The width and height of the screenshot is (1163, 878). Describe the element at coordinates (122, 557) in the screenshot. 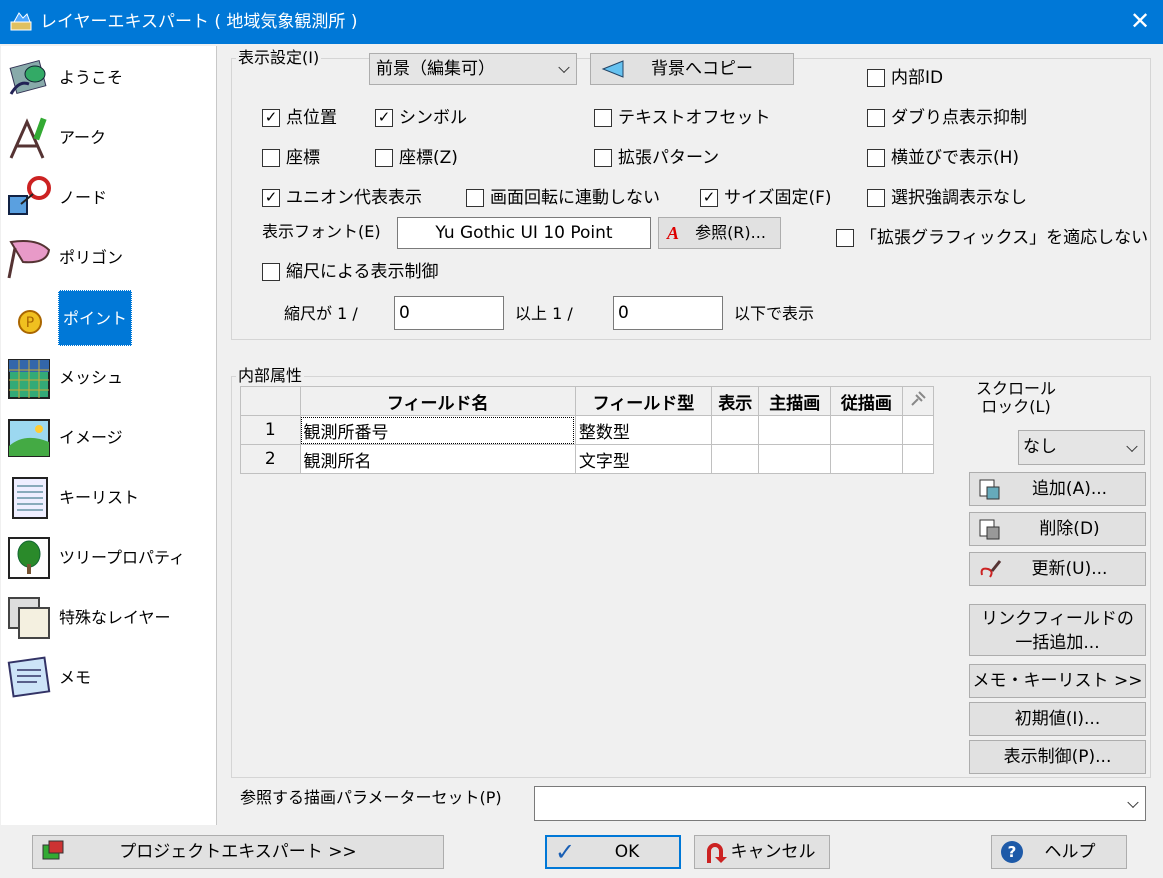

I see `sidebar-item-label: ツリープロパティ` at that location.